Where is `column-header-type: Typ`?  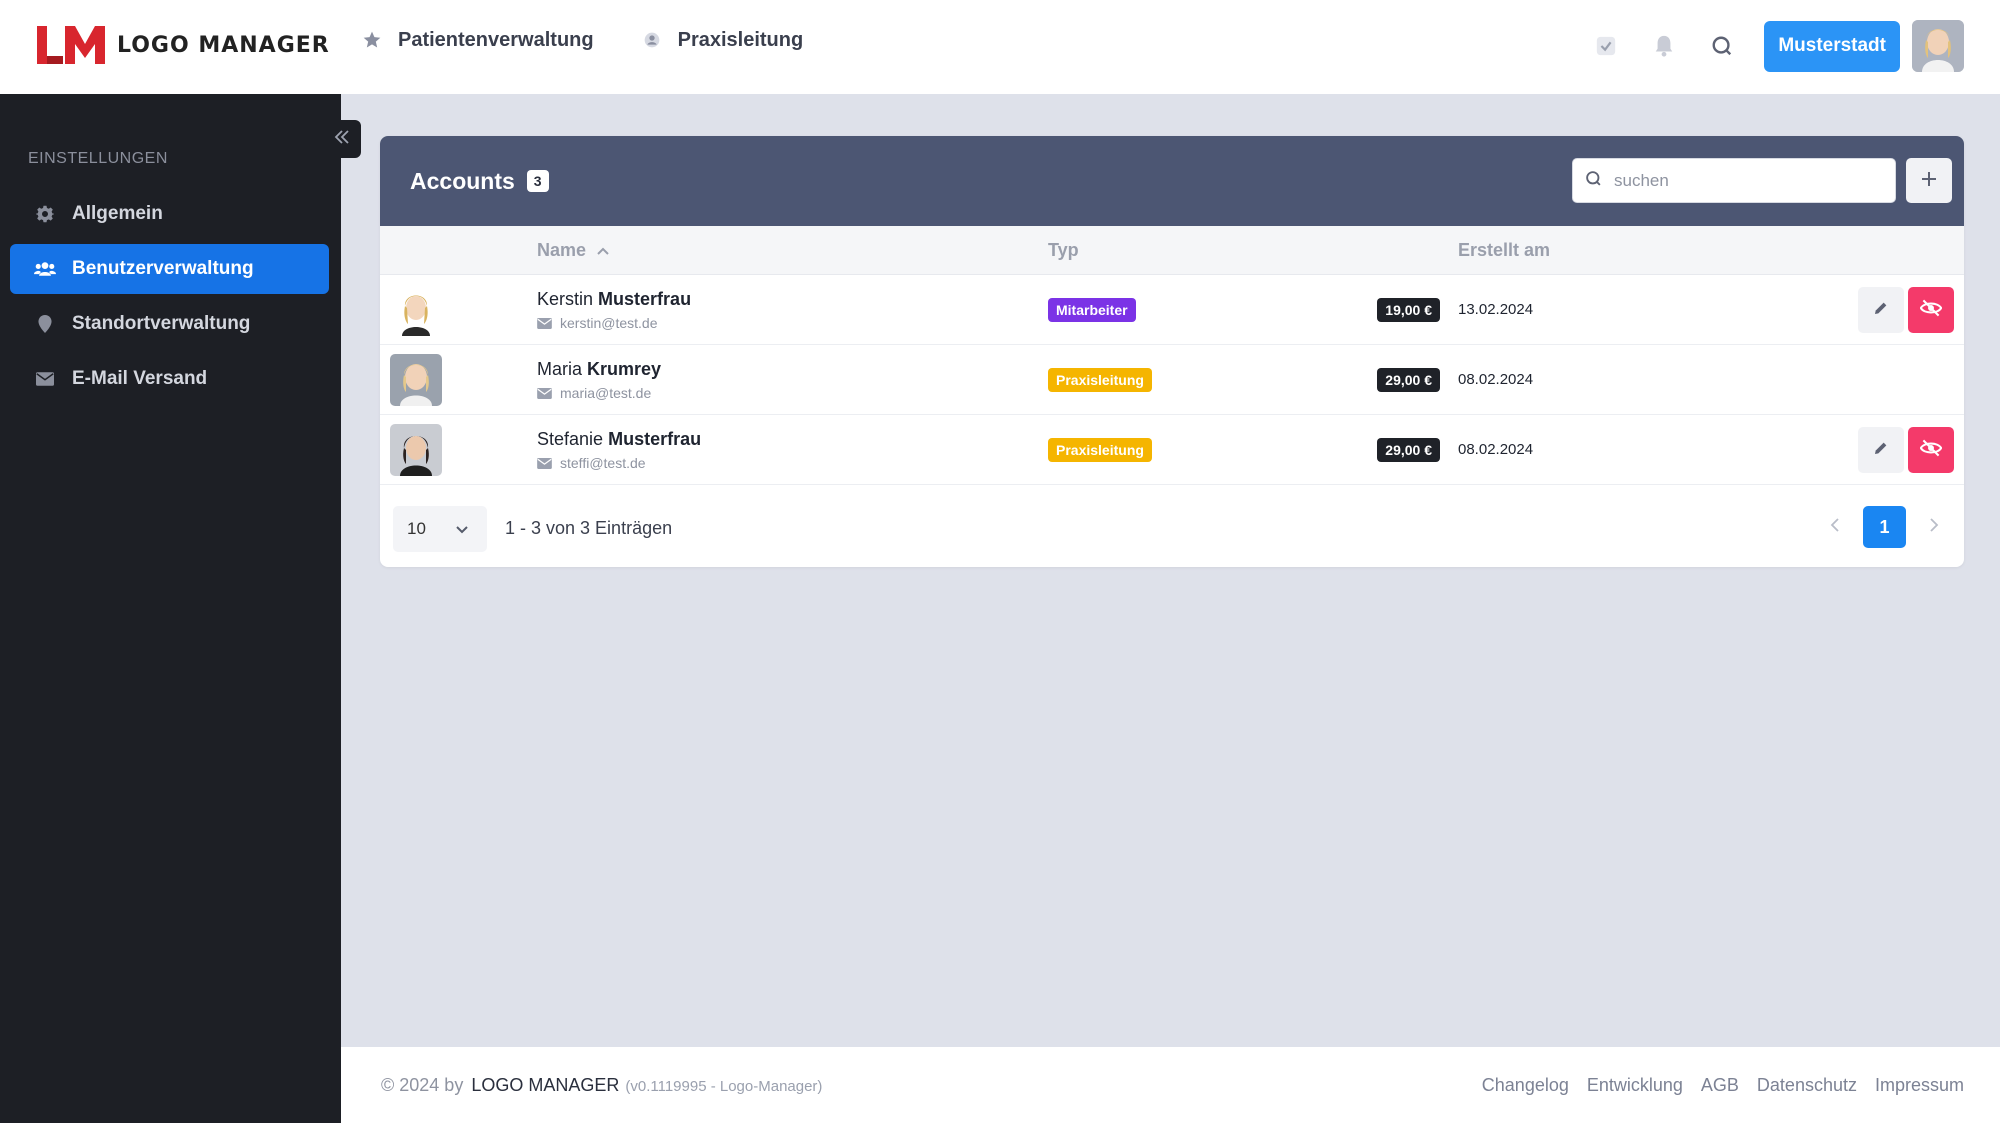 column-header-type: Typ is located at coordinates (1063, 250).